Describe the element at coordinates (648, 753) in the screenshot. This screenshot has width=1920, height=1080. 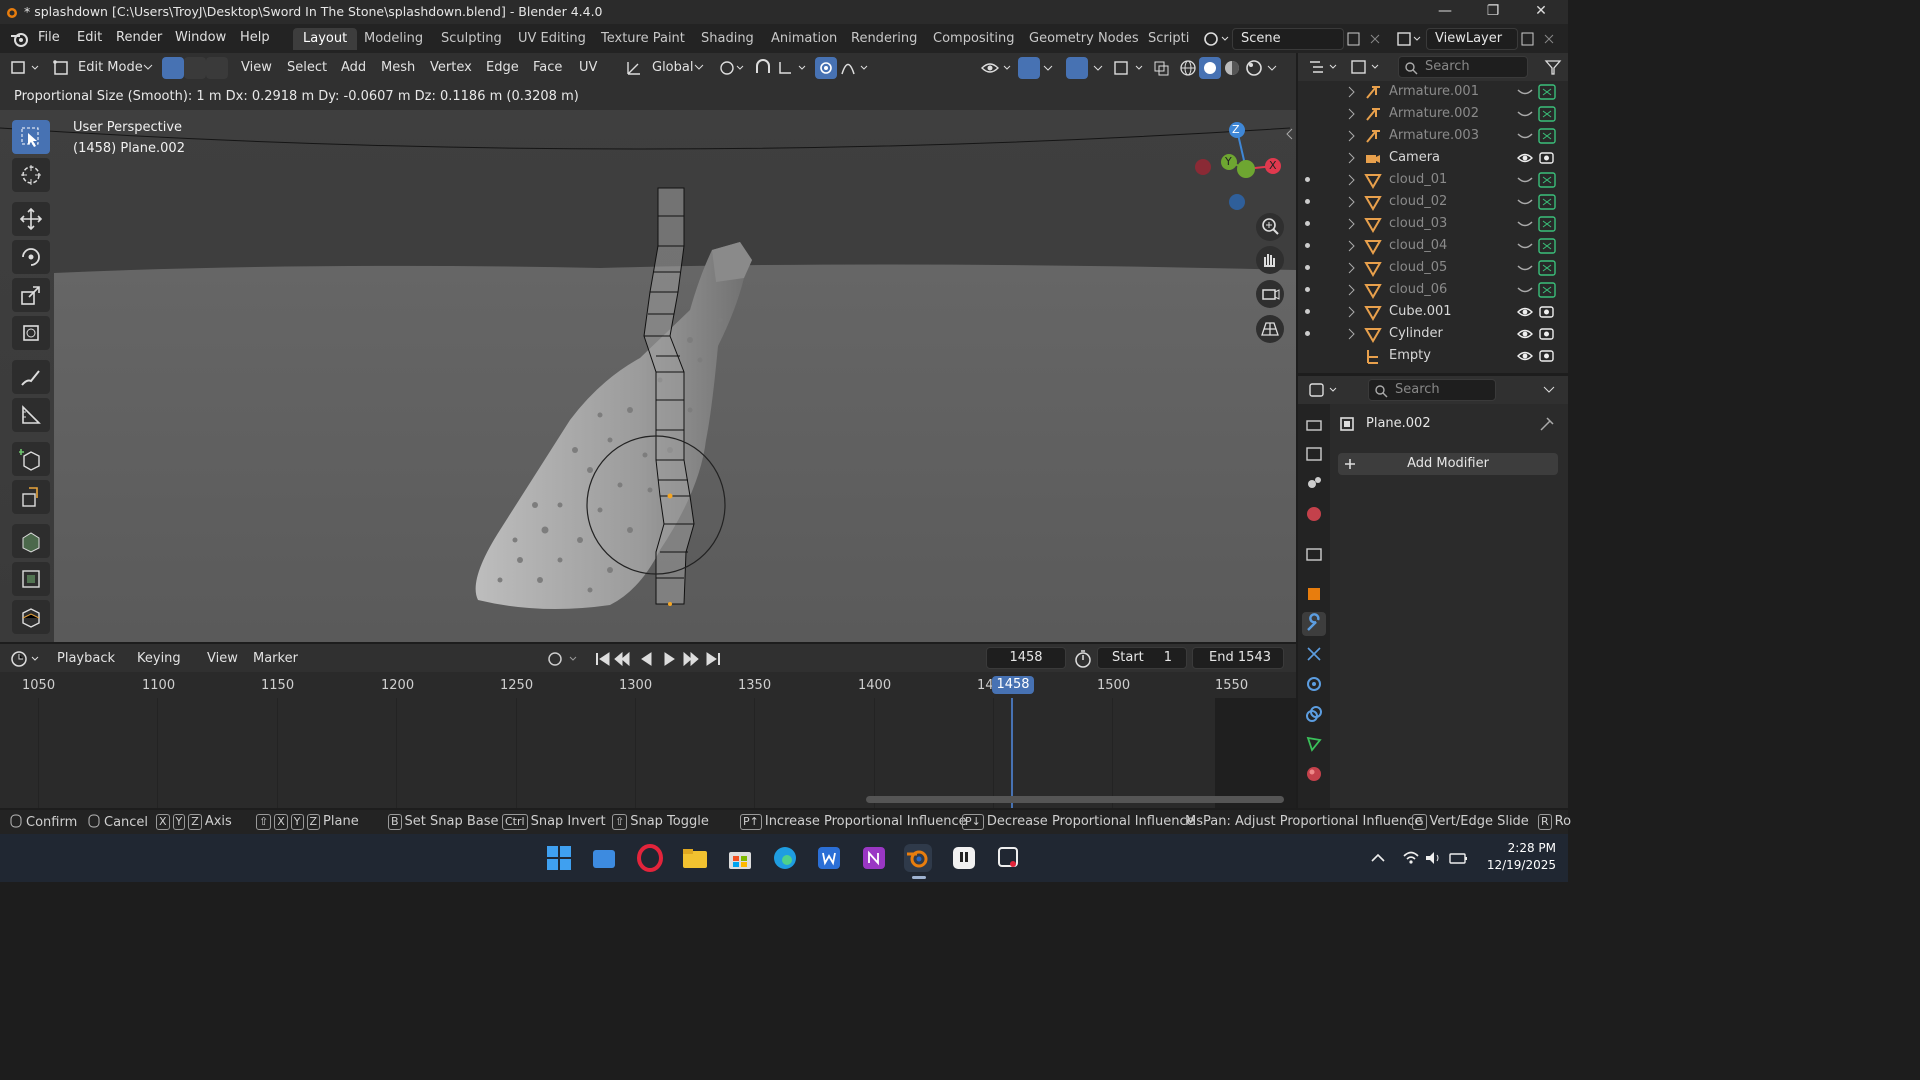
I see `timeline-area` at that location.